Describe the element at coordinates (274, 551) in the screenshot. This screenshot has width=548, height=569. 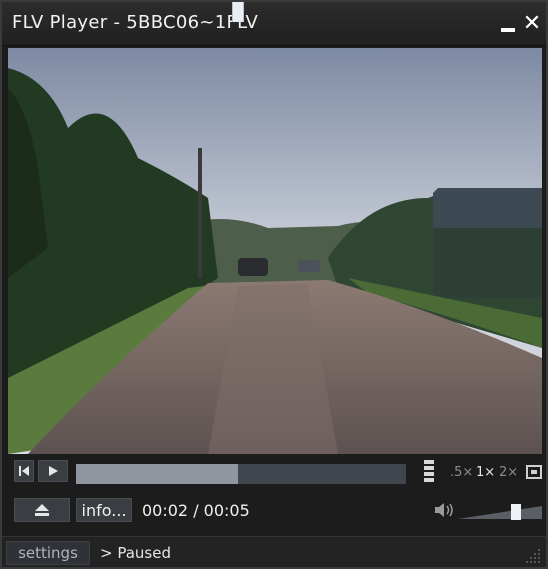
I see `status-bar: settings > Paused` at that location.